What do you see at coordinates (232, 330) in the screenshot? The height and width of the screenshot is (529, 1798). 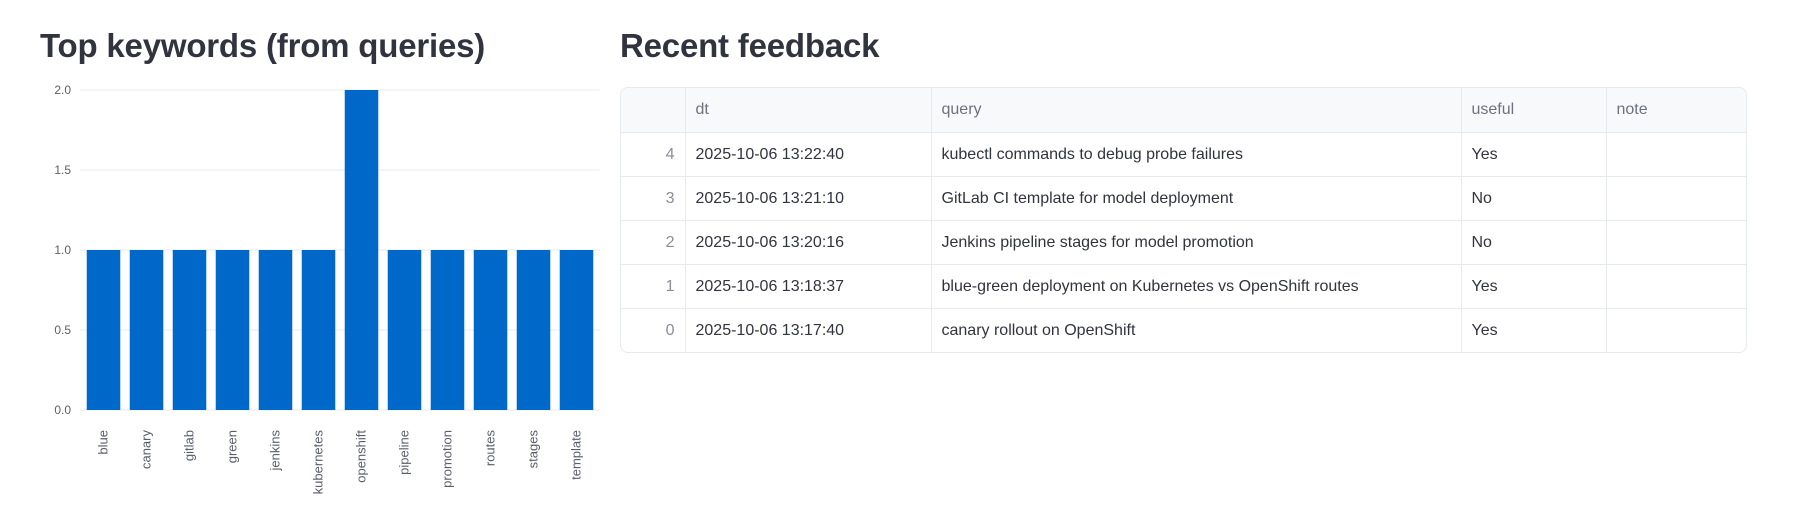 I see `bar-green` at bounding box center [232, 330].